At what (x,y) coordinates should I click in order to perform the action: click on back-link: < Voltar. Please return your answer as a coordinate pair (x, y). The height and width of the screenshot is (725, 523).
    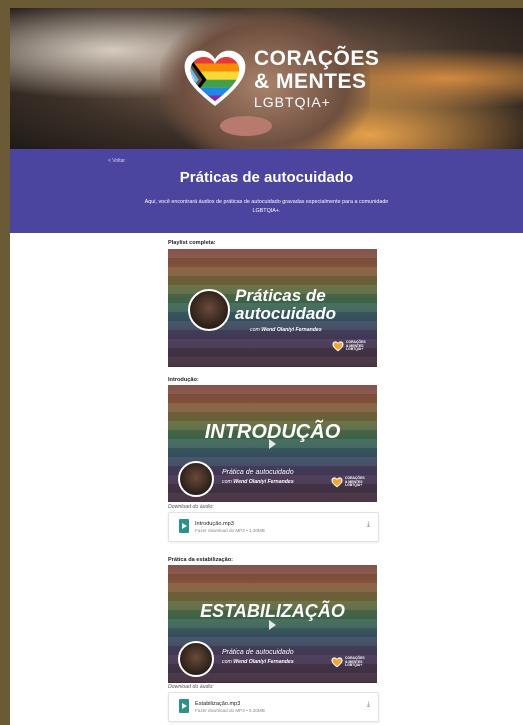
    Looking at the image, I should click on (116, 161).